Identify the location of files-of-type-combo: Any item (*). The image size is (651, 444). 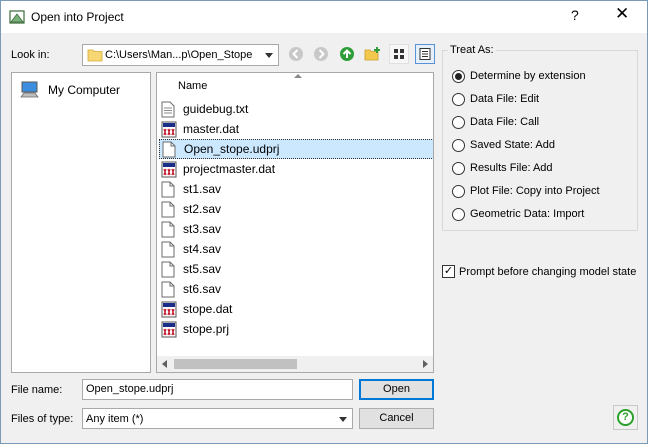
(217, 418).